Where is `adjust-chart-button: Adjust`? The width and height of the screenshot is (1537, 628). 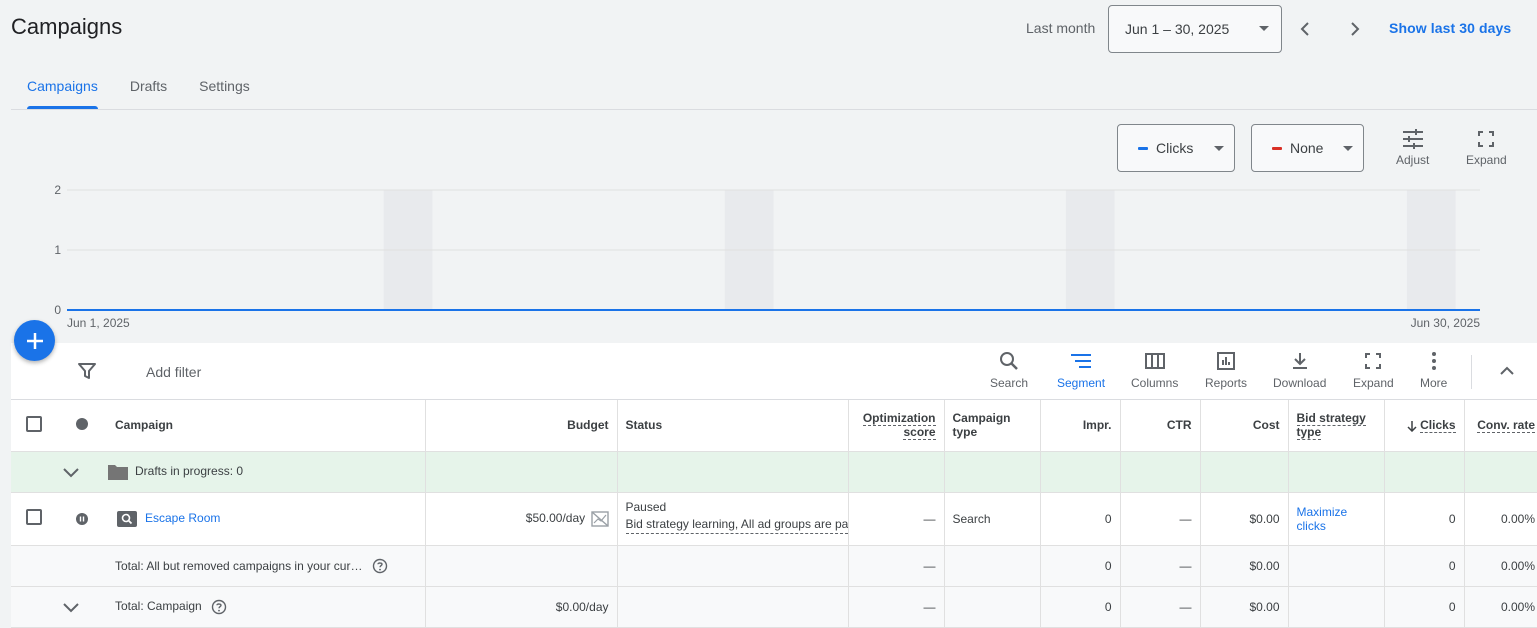
adjust-chart-button: Adjust is located at coordinates (1412, 148).